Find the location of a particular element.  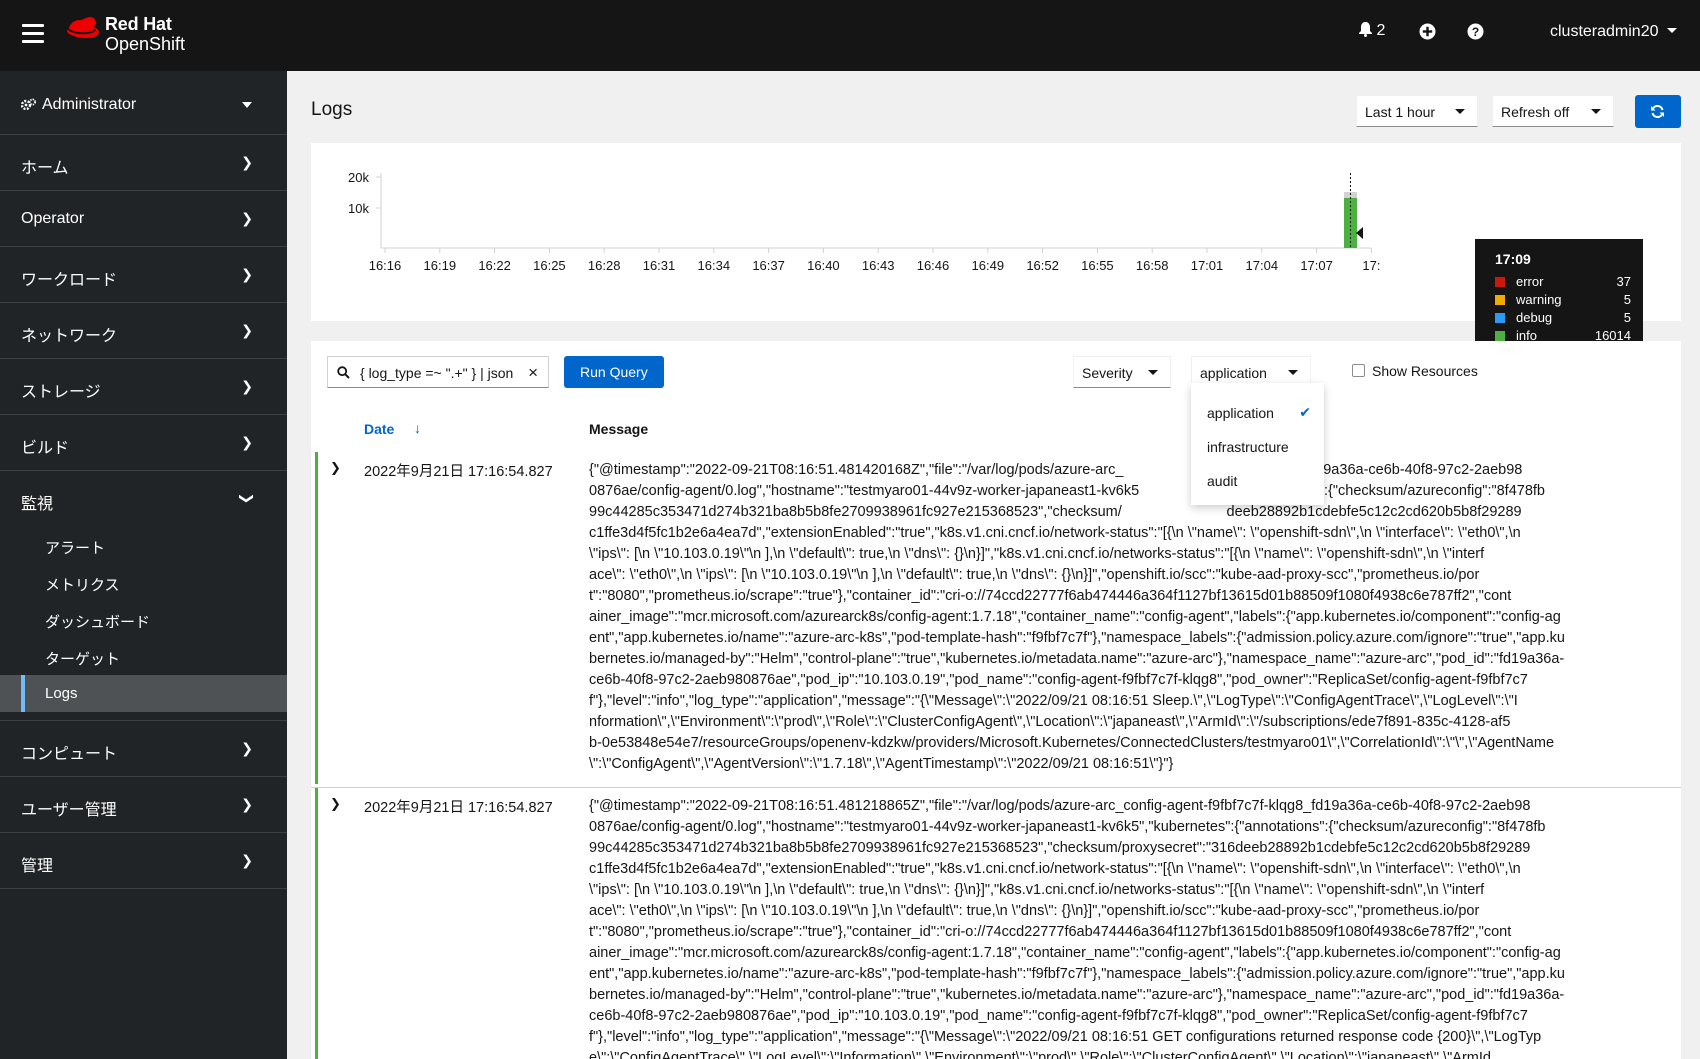

import-yaml-button is located at coordinates (1427, 34).